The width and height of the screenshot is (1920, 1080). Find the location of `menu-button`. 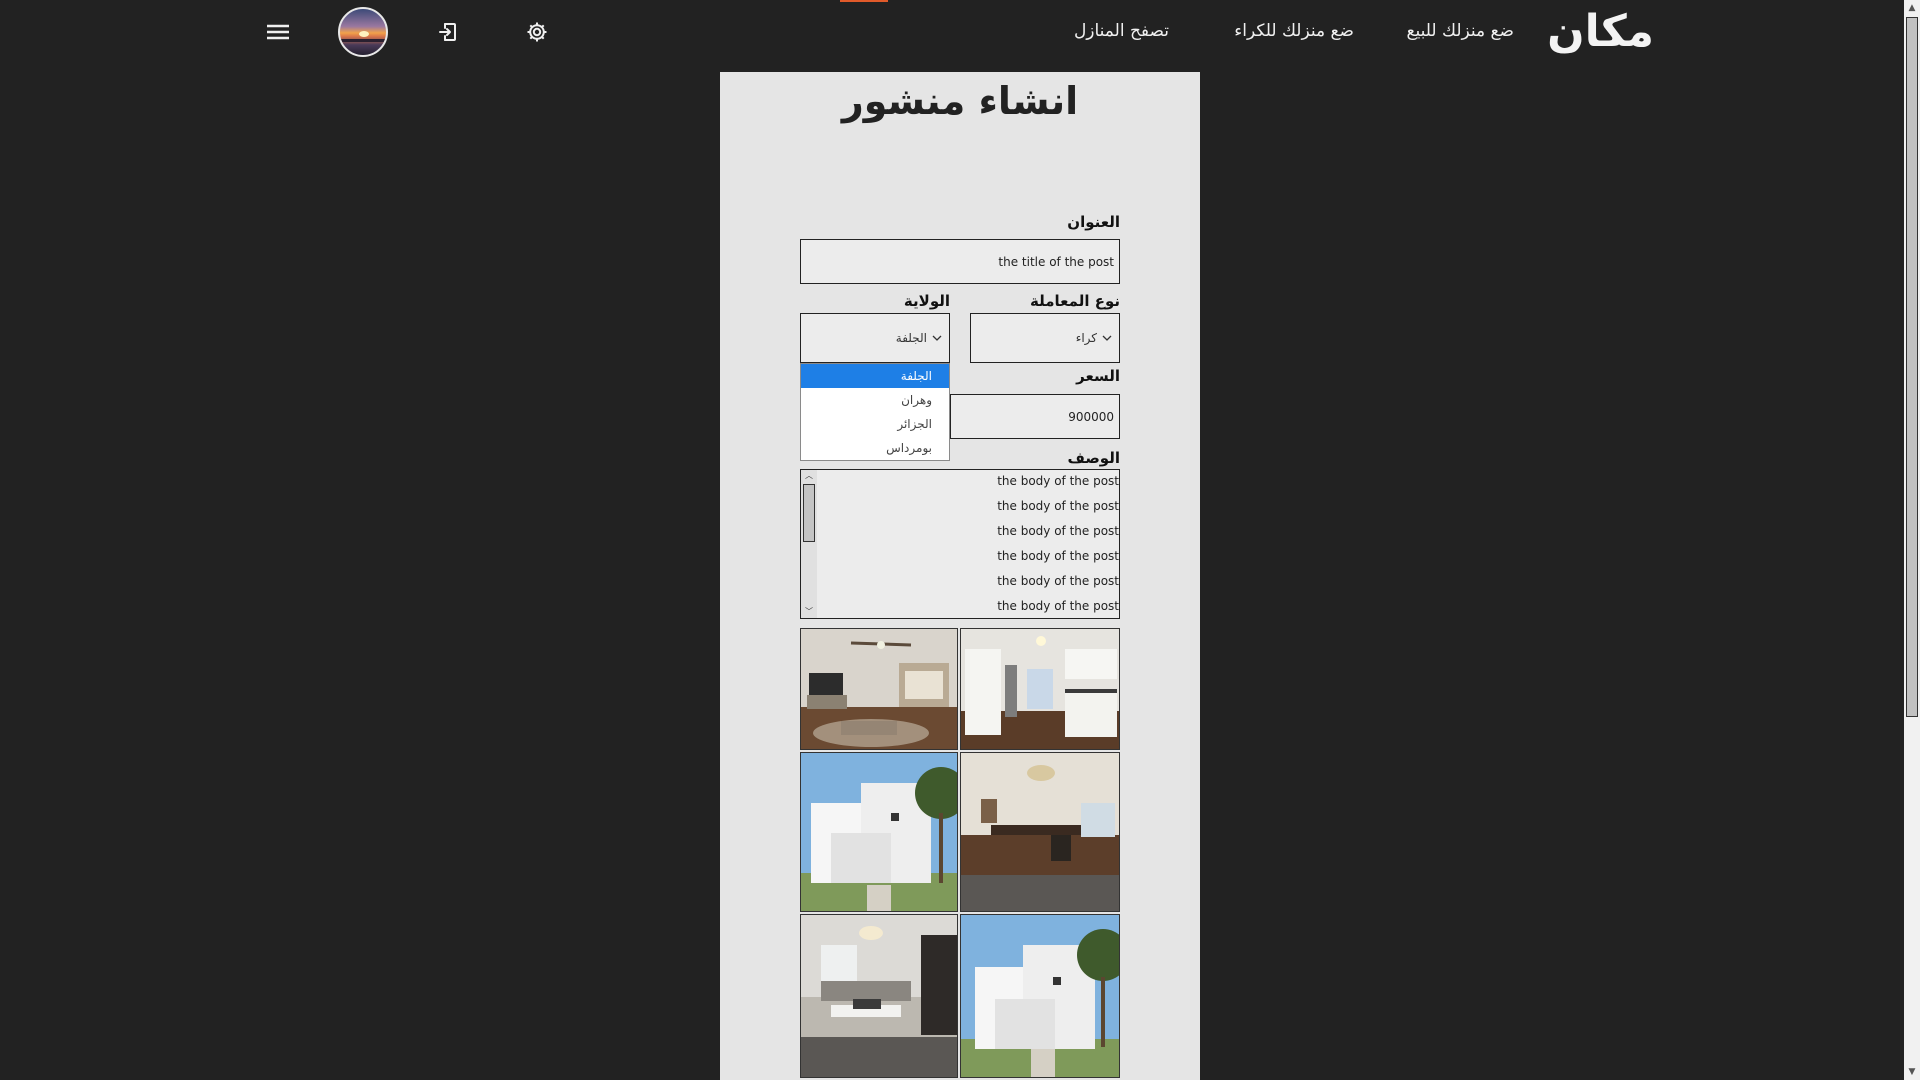

menu-button is located at coordinates (278, 32).